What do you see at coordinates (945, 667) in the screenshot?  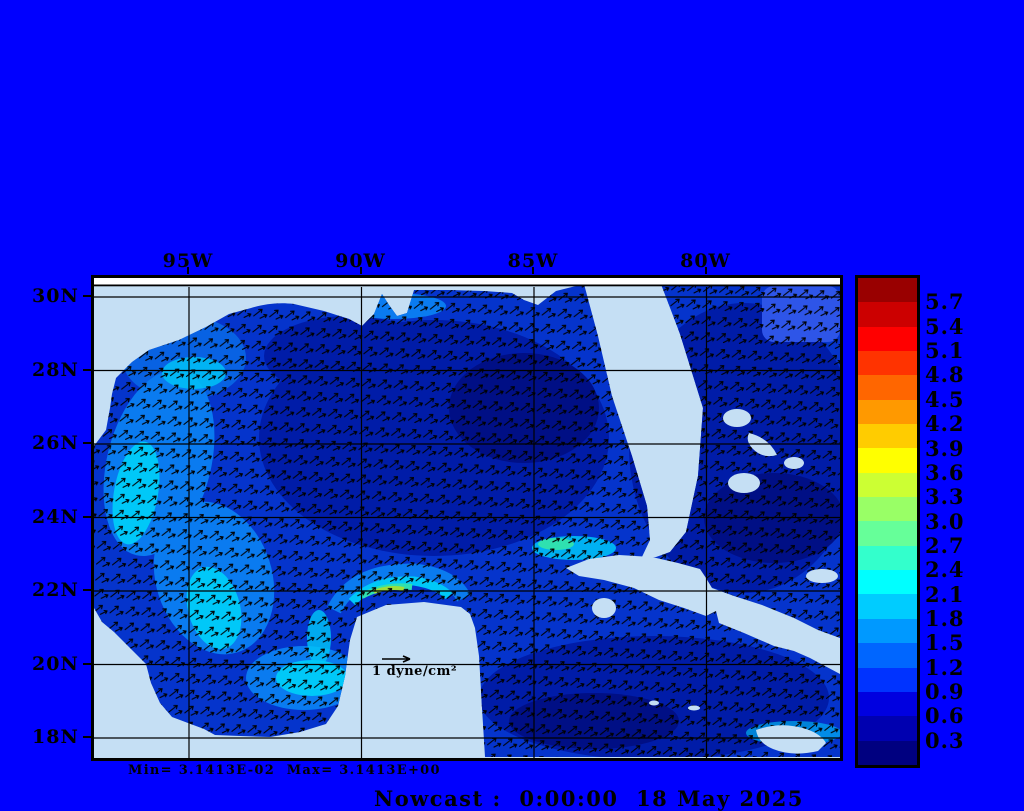 I see `colorbar-tick-label: 1.2` at bounding box center [945, 667].